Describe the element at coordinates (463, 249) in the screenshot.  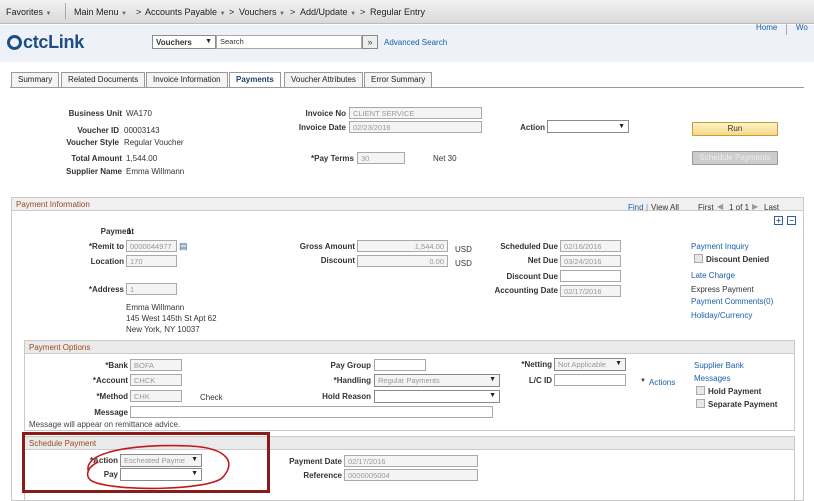
I see `gross-currency: USD` at that location.